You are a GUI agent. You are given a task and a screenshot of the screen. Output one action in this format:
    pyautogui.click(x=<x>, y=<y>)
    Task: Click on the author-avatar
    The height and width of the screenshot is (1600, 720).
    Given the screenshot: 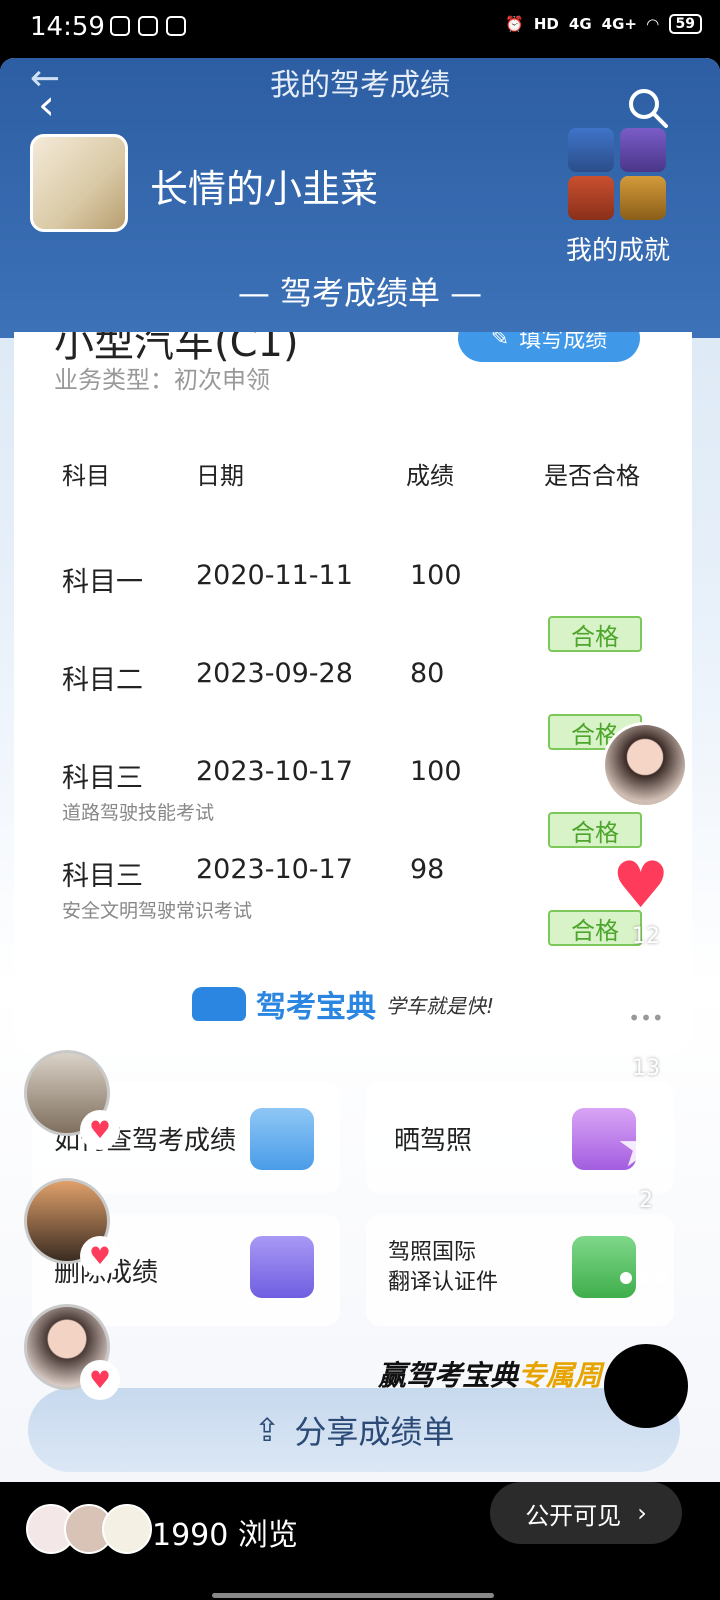 What is the action you would take?
    pyautogui.click(x=645, y=765)
    